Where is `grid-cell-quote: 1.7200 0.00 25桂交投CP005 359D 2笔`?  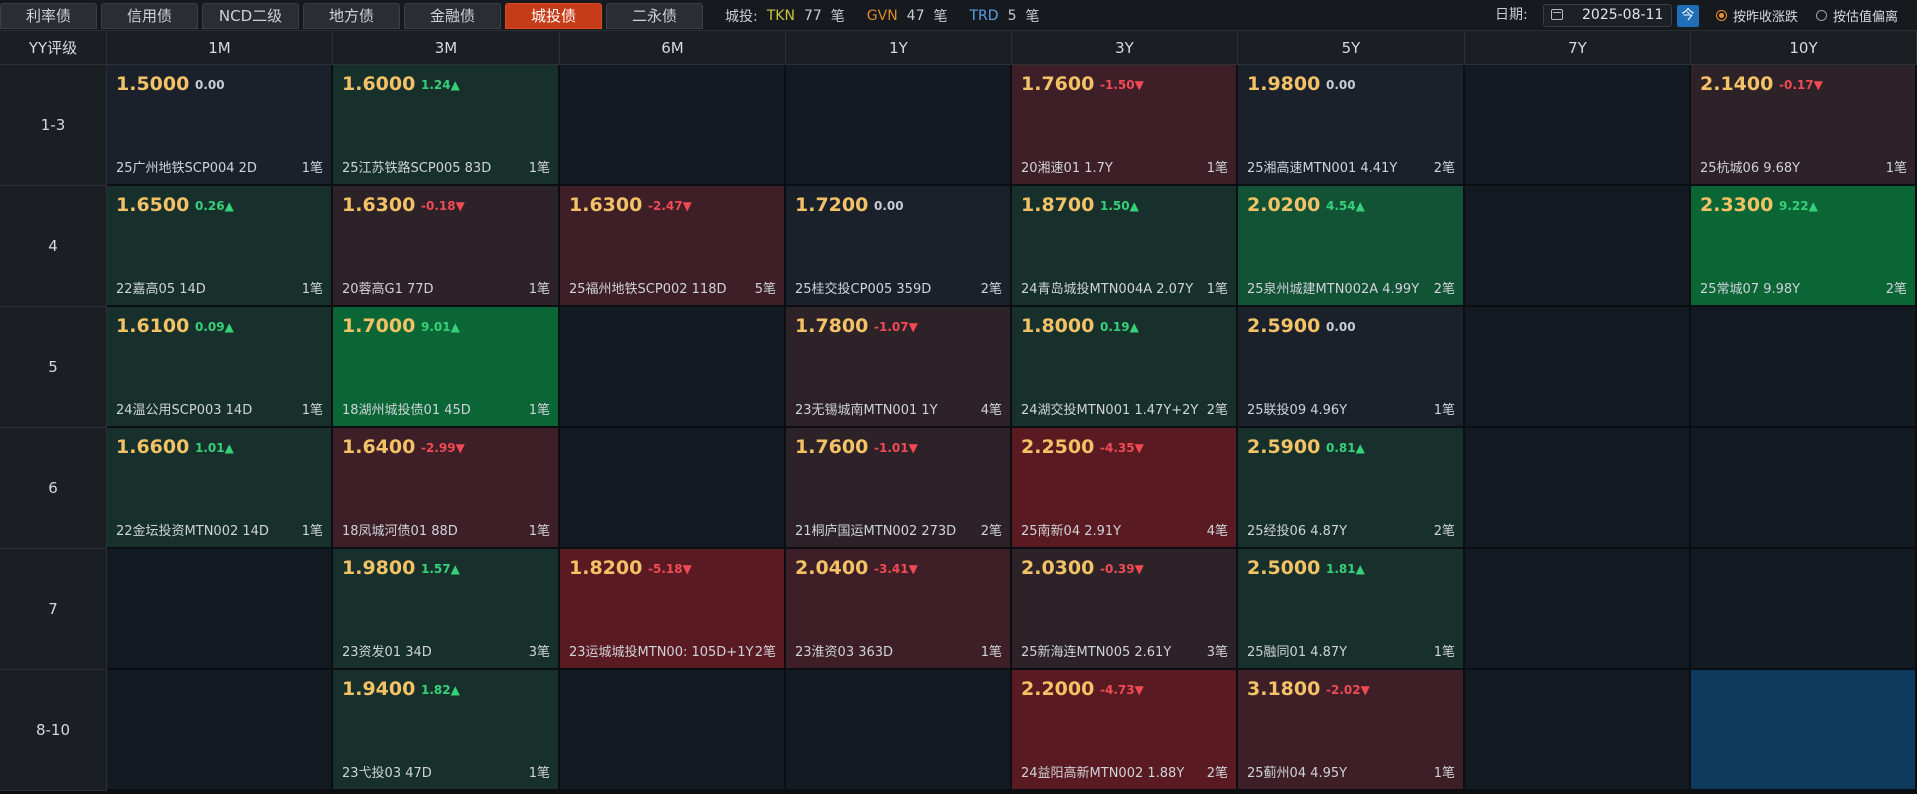
grid-cell-quote: 1.7200 0.00 25桂交投CP005 359D 2笔 is located at coordinates (899, 246).